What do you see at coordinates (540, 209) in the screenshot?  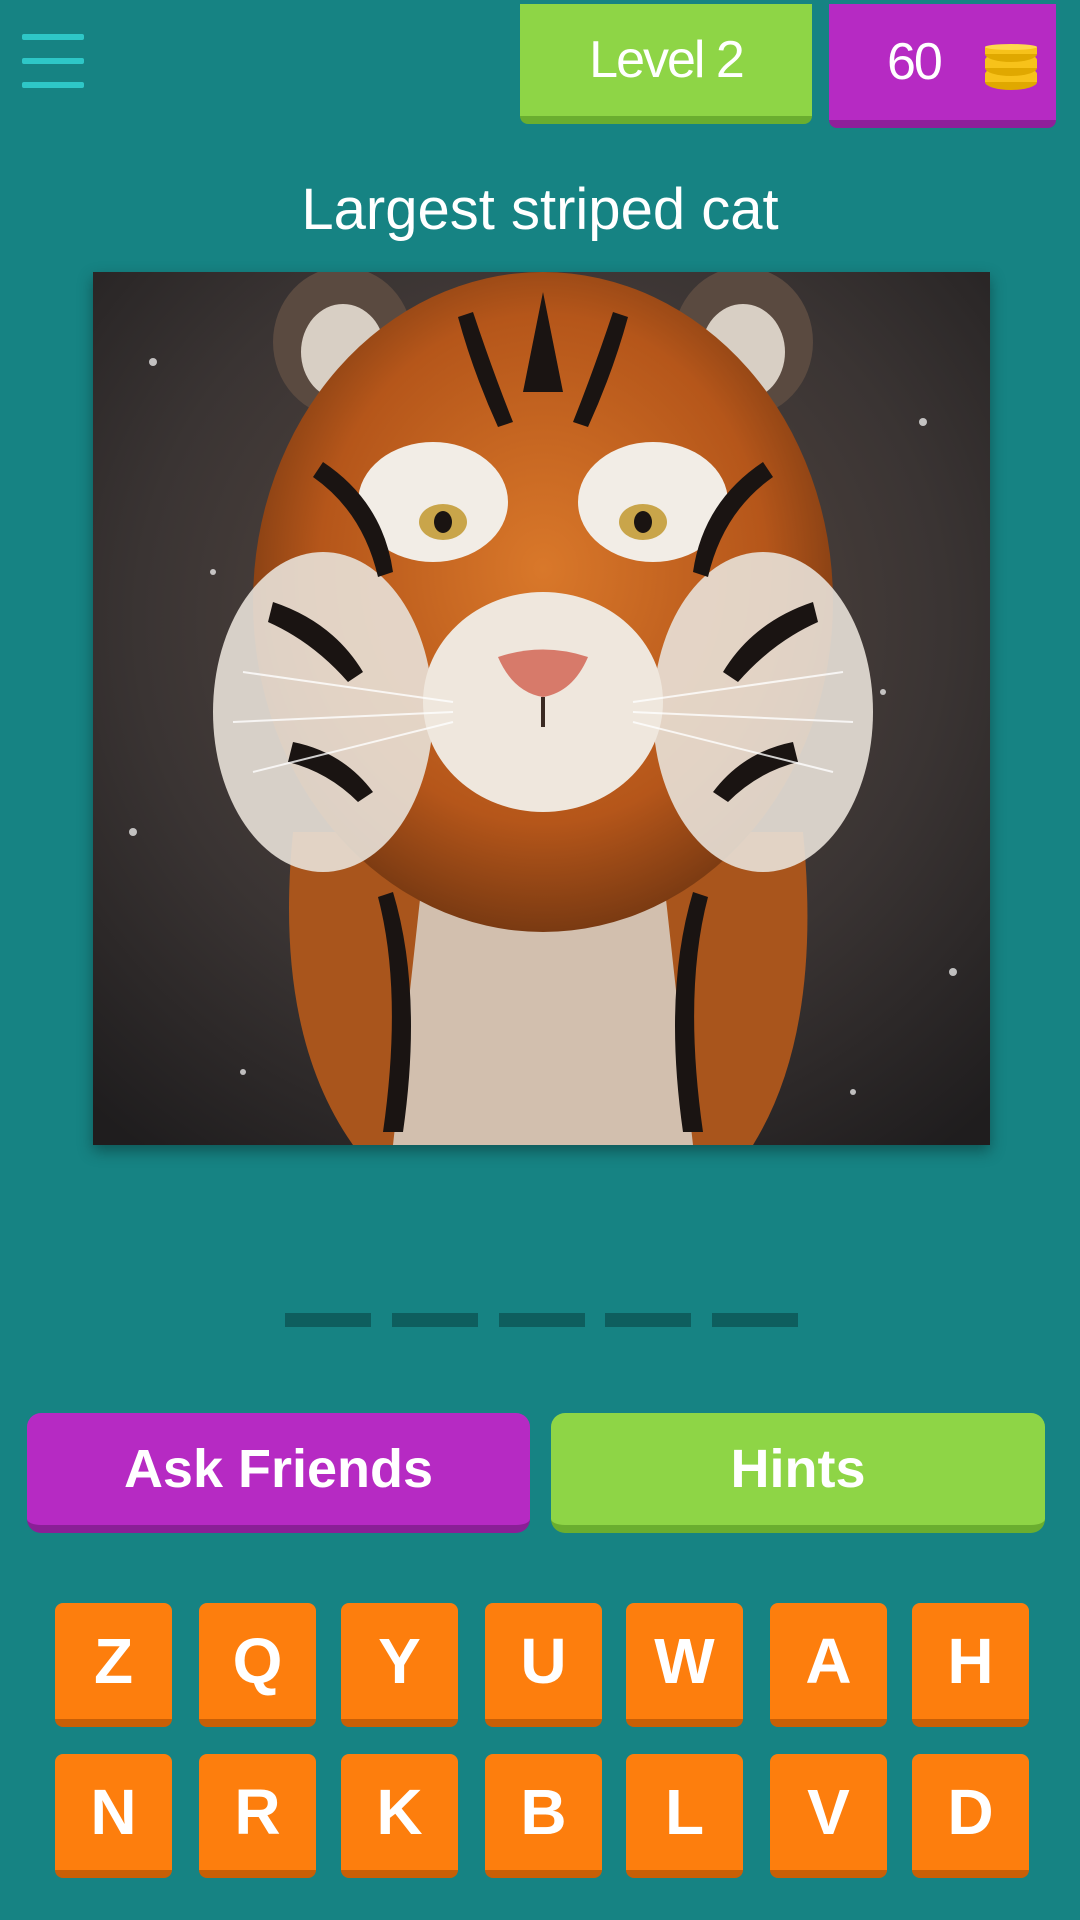 I see `question-text: Largest striped cat` at bounding box center [540, 209].